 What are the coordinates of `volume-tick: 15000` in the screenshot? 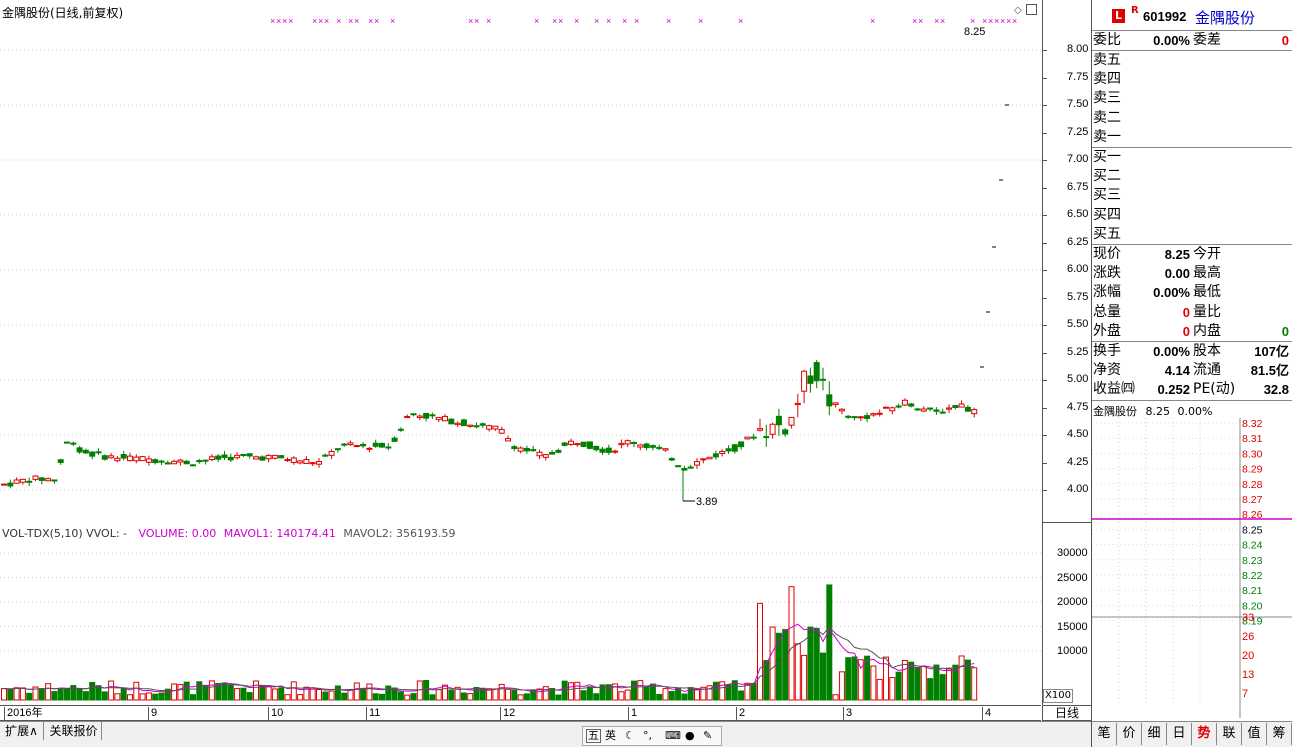 It's located at (1072, 626).